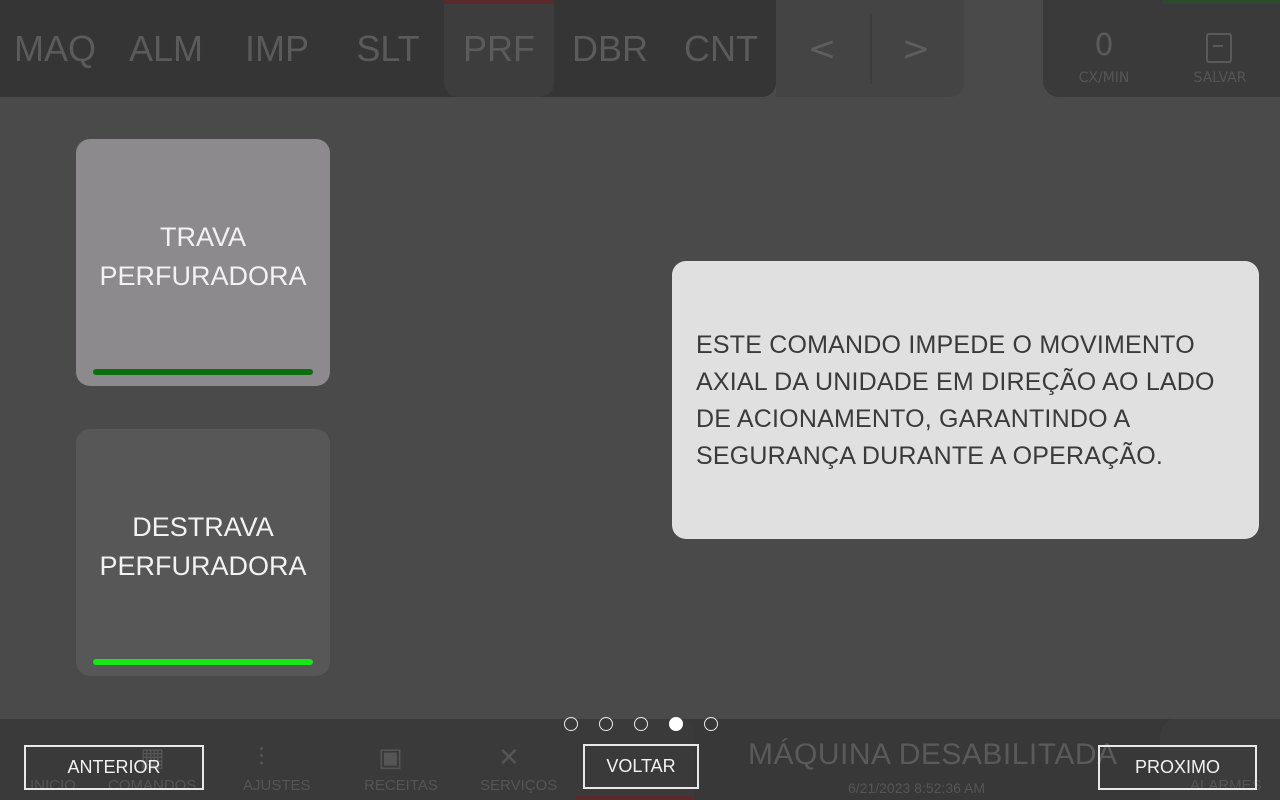  I want to click on tools-icon: ✕, so click(509, 758).